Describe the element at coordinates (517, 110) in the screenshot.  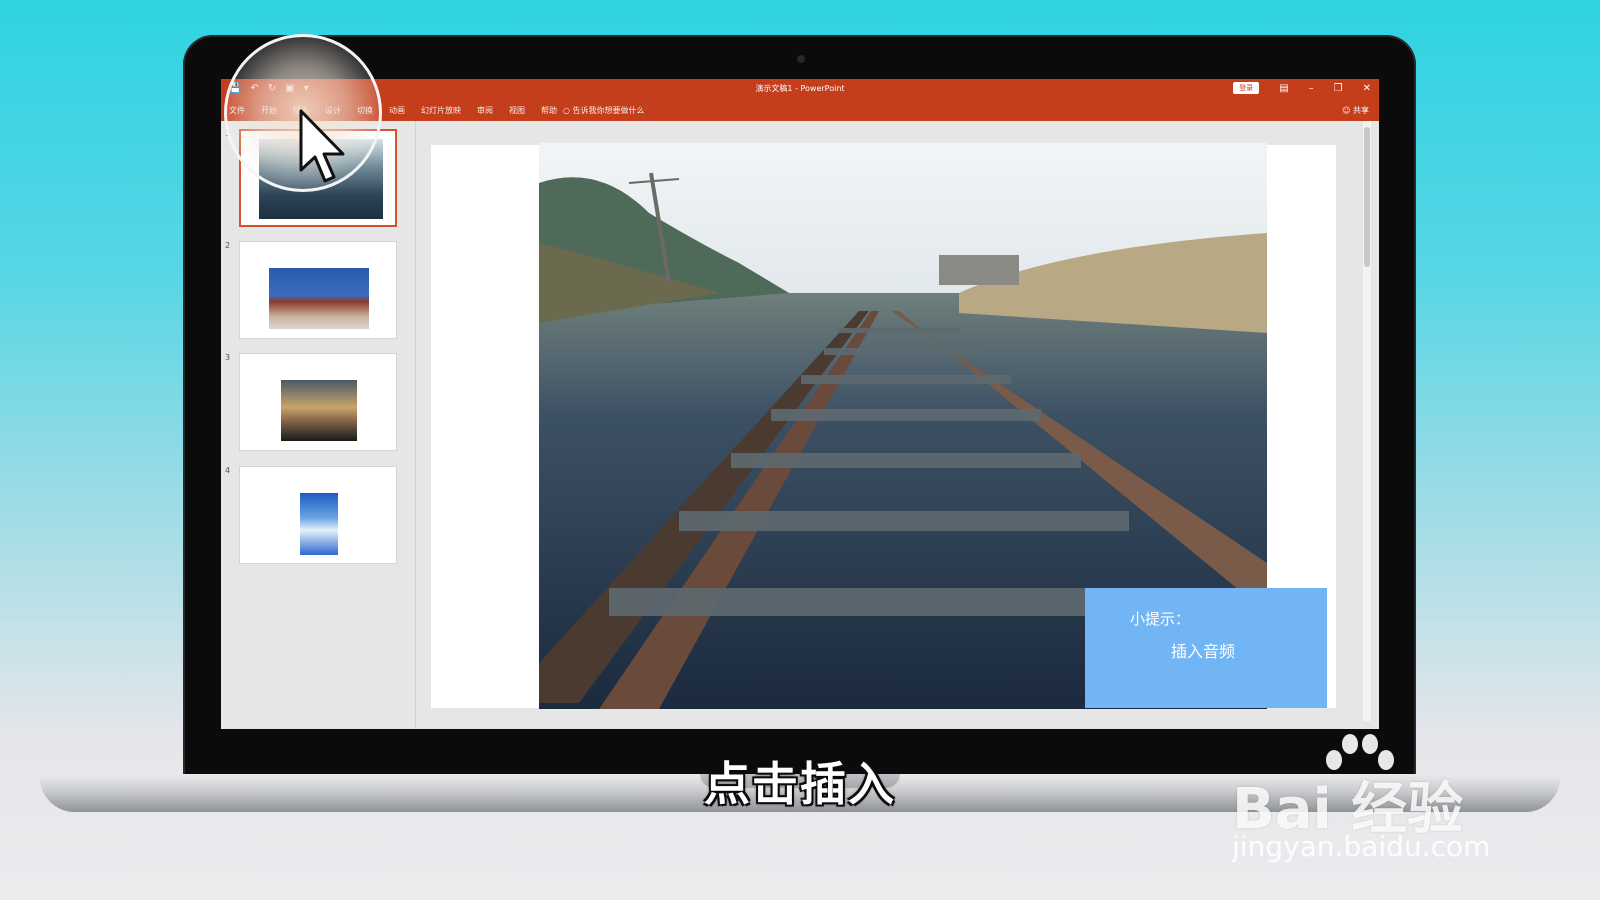
I see `tab-view: 视图` at that location.